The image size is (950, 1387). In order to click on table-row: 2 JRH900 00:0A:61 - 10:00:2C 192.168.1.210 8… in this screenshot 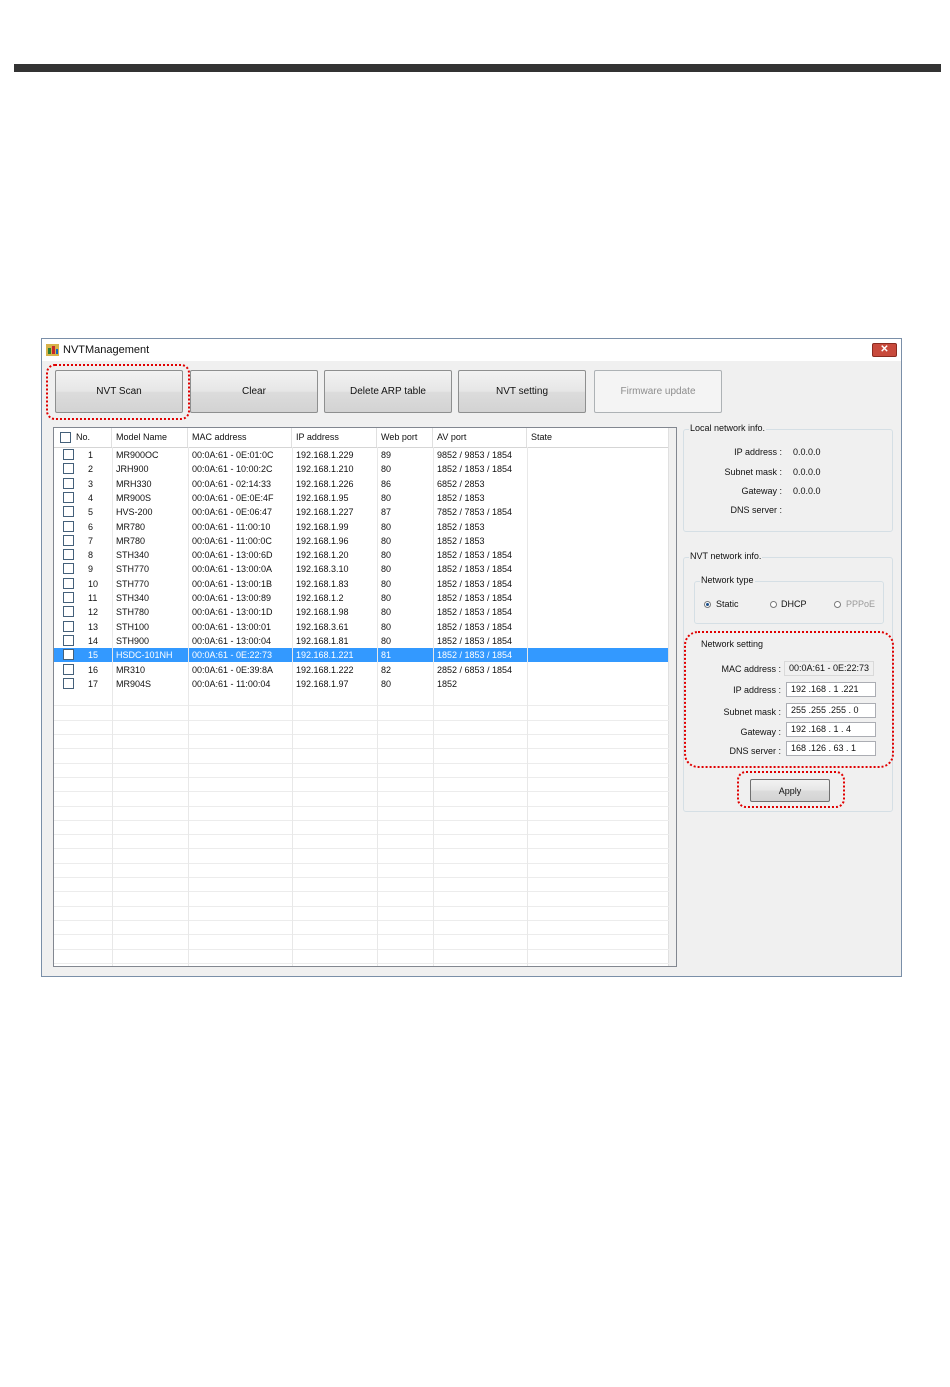, I will do `click(361, 469)`.